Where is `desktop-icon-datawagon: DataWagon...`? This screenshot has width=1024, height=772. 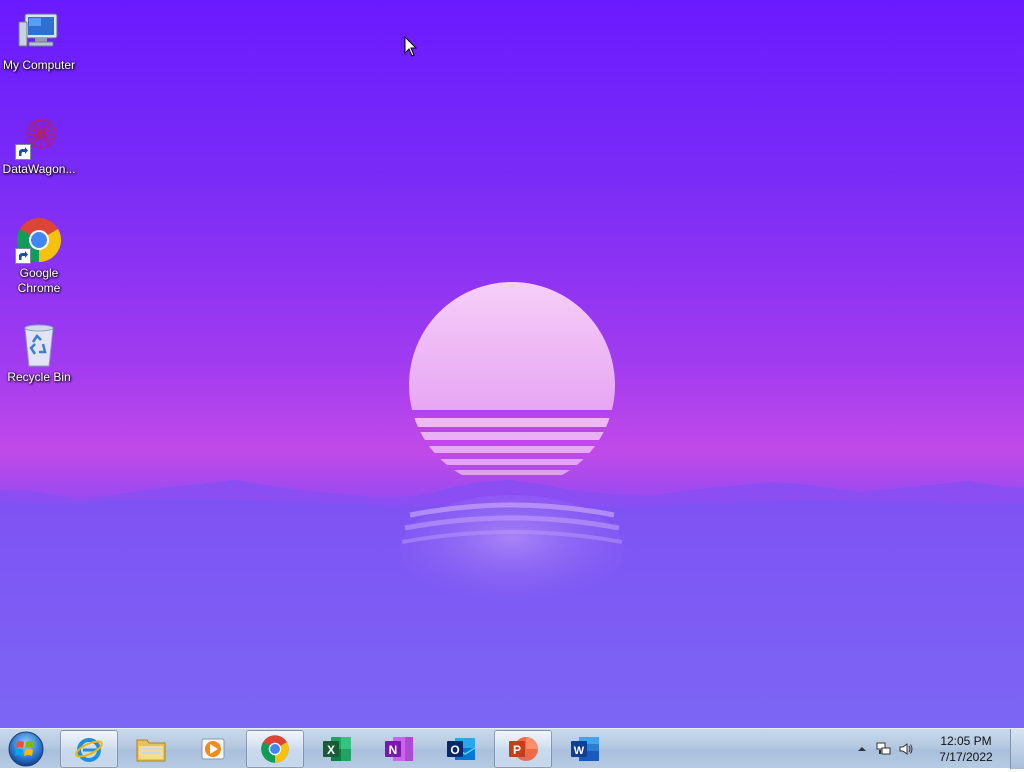 desktop-icon-datawagon: DataWagon... is located at coordinates (39, 144).